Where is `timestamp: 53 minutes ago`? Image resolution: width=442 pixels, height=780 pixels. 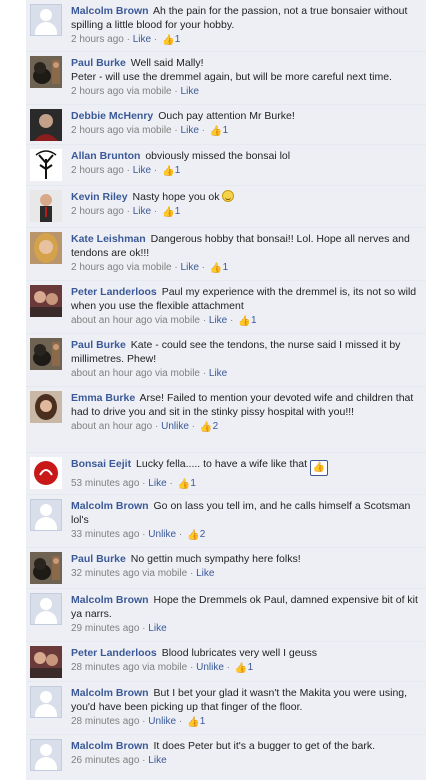 timestamp: 53 minutes ago is located at coordinates (105, 483).